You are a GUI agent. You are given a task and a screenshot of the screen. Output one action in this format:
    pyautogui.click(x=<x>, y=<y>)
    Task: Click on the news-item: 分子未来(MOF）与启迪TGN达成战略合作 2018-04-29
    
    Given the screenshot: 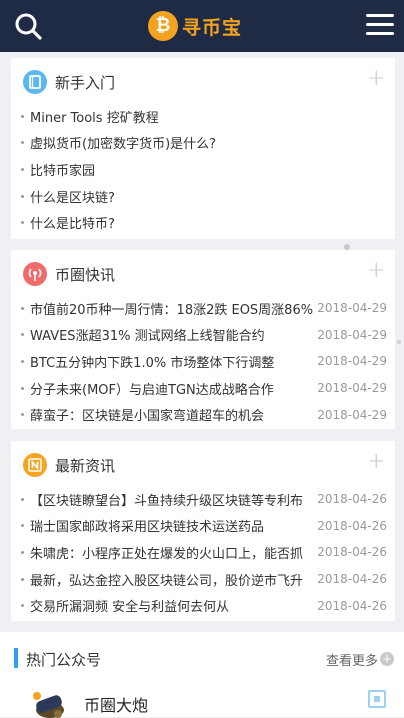 What is the action you would take?
    pyautogui.click(x=204, y=388)
    